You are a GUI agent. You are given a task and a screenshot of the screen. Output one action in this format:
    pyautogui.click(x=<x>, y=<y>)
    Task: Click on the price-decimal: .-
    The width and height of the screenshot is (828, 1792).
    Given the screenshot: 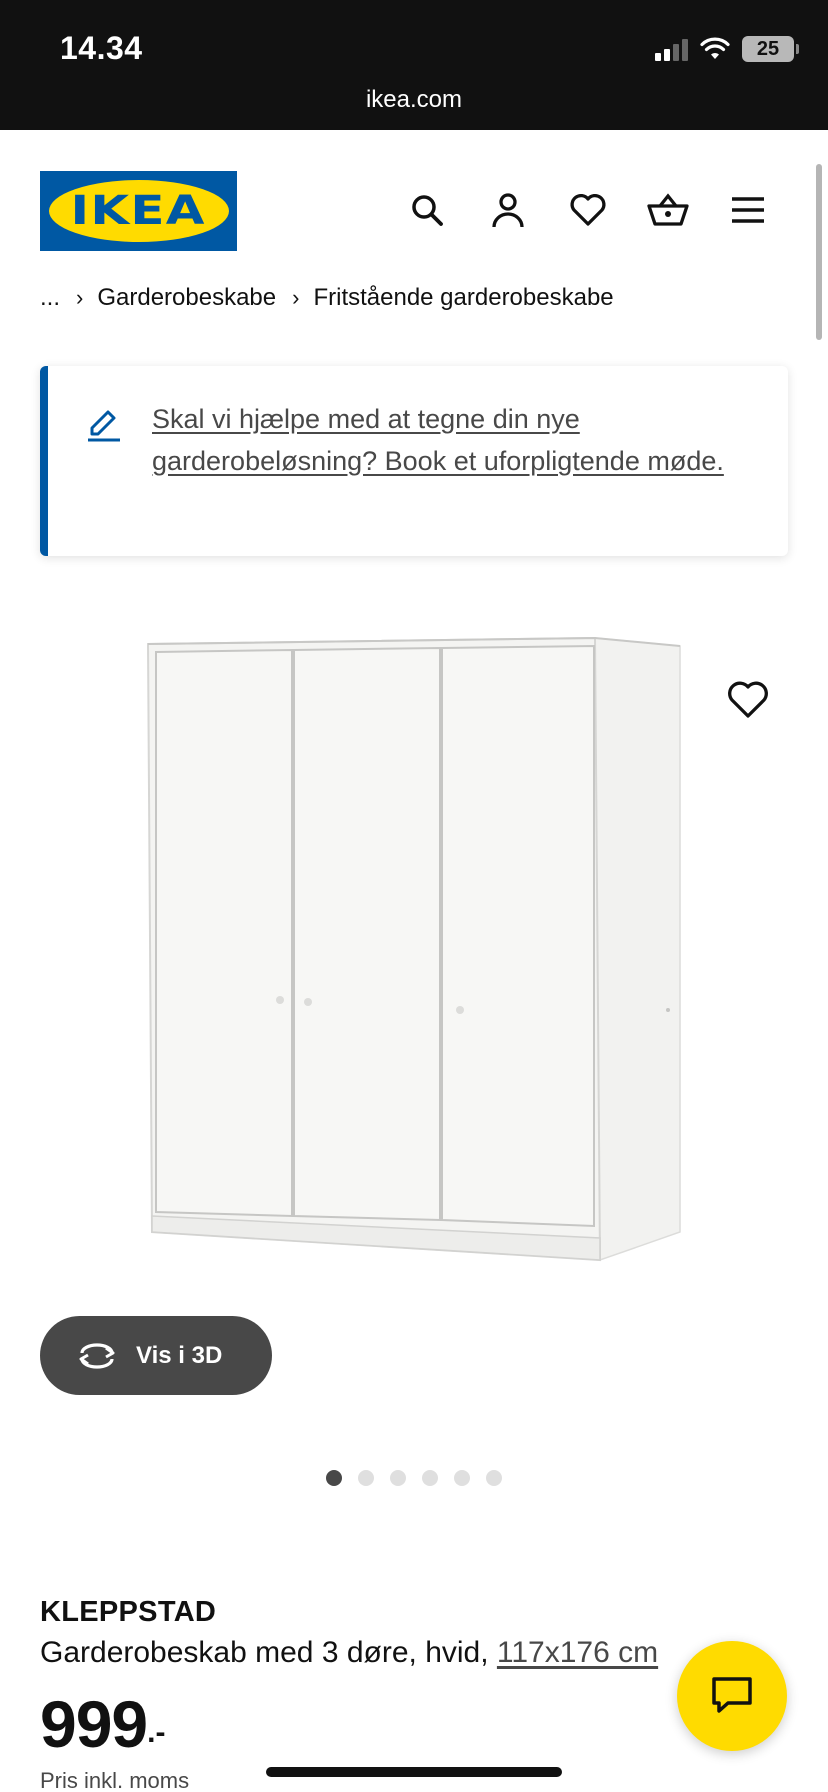 What is the action you would take?
    pyautogui.click(x=156, y=1732)
    